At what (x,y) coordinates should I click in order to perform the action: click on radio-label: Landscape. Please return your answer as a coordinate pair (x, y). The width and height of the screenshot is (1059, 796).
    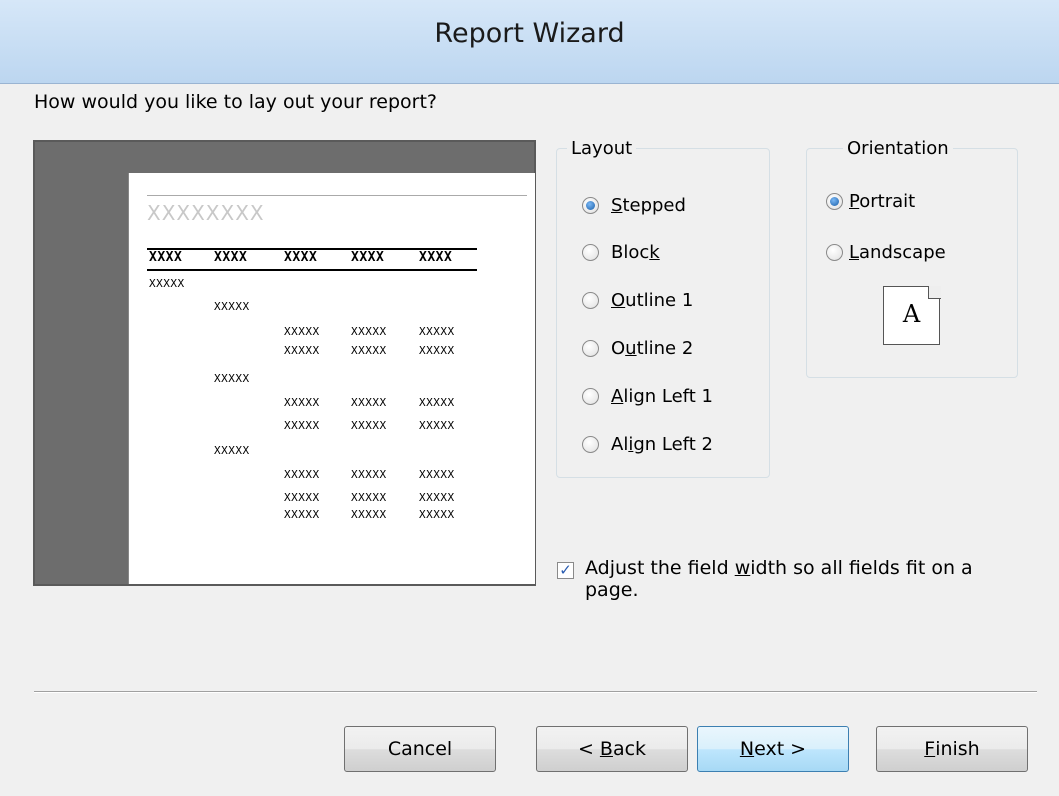
    Looking at the image, I should click on (897, 252).